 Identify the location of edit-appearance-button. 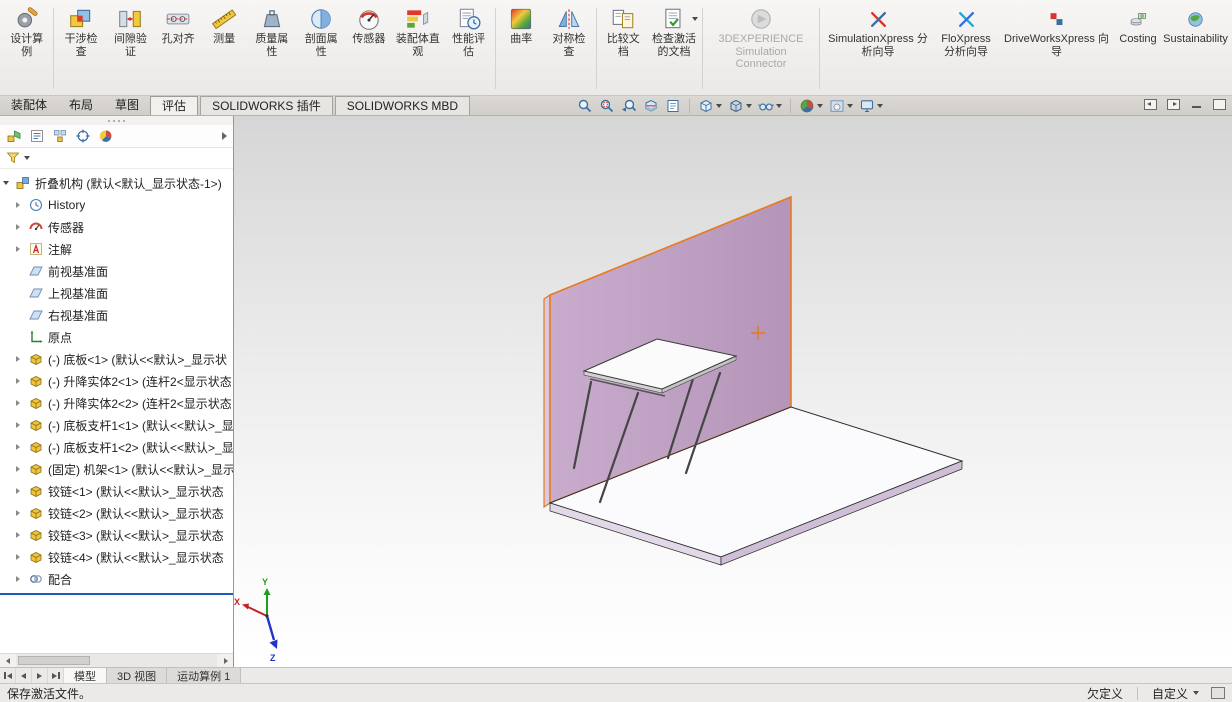
(811, 106).